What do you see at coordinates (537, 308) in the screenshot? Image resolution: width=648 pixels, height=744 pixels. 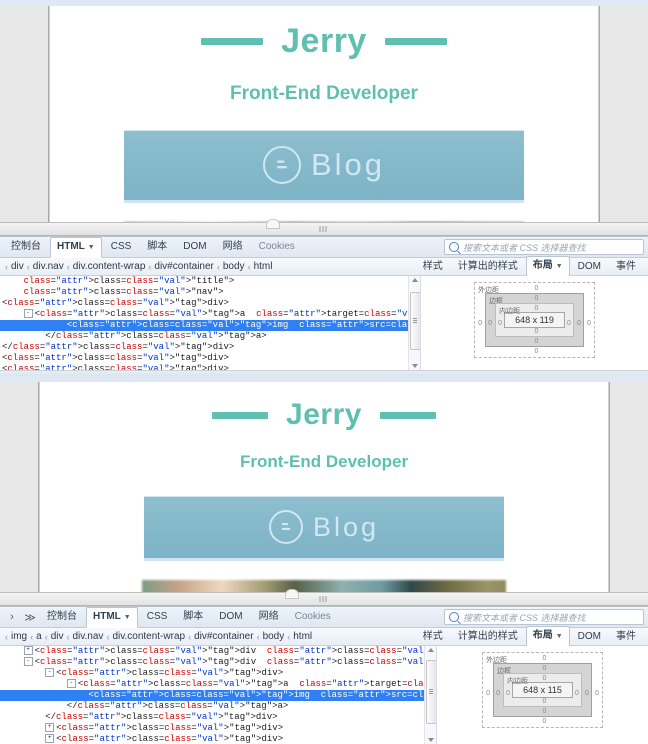 I see `padding-top-value: 0` at bounding box center [537, 308].